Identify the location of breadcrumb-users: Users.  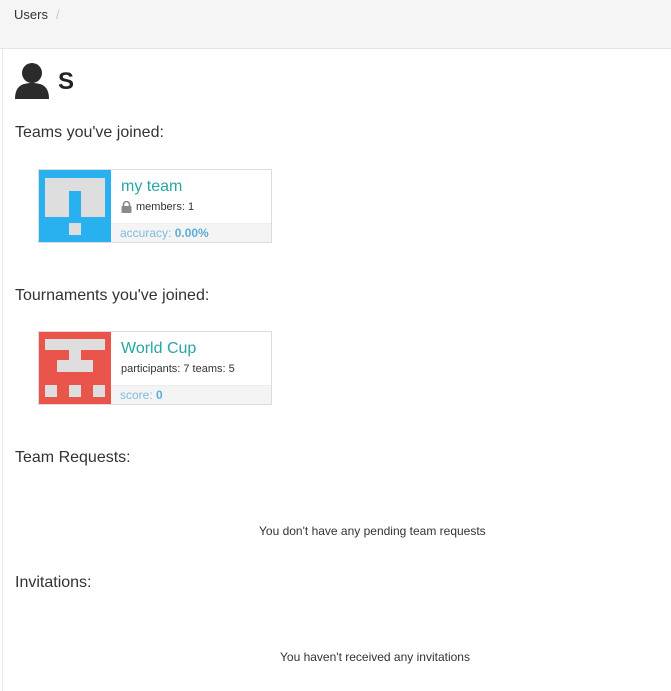
(31, 14).